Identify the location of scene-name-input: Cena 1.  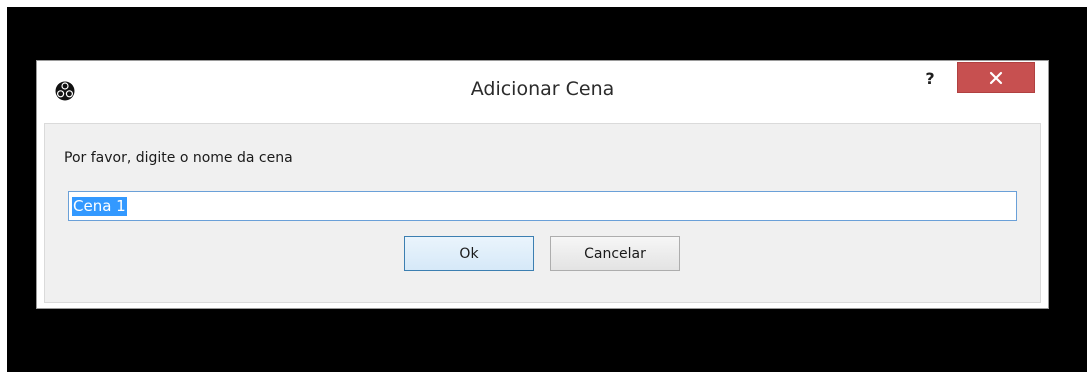
(542, 206).